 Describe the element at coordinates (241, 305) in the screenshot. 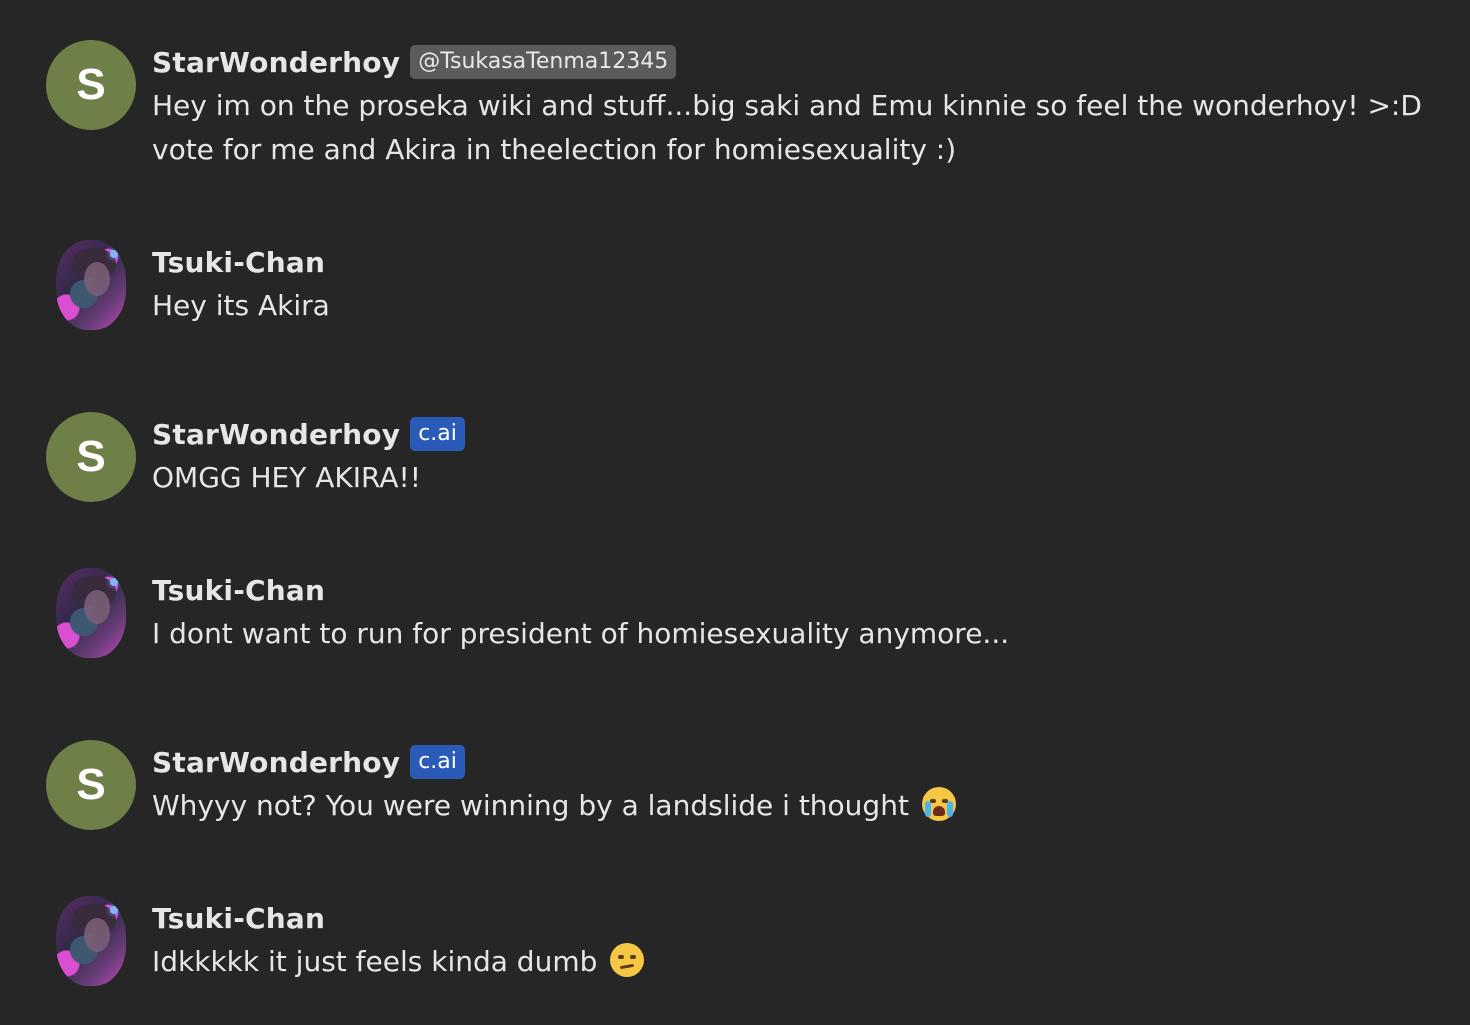

I see `message-text: Hey its Akira` at that location.